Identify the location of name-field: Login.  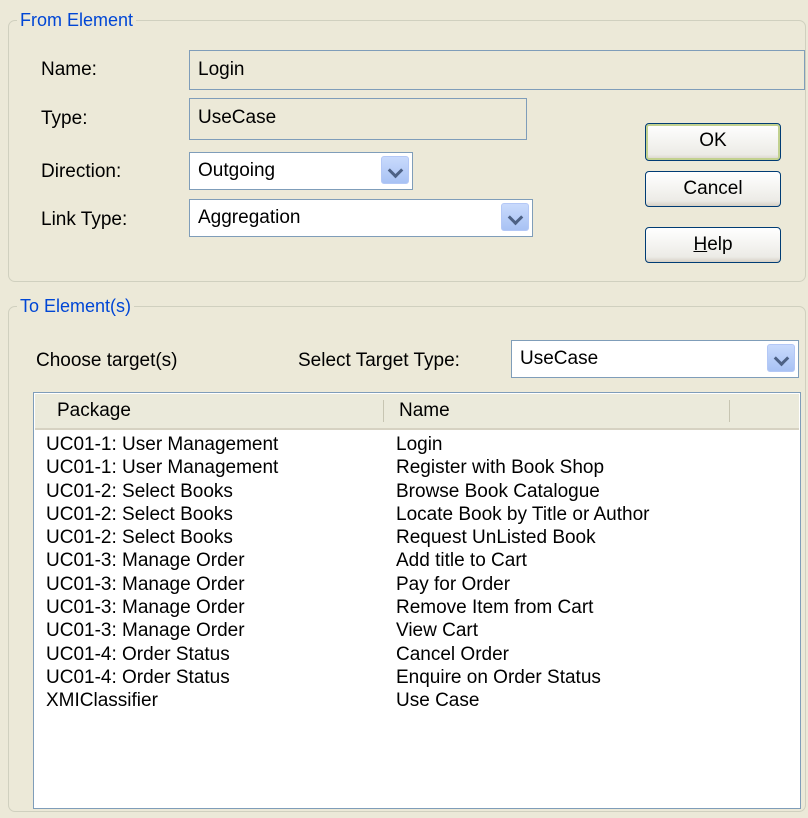
(497, 70).